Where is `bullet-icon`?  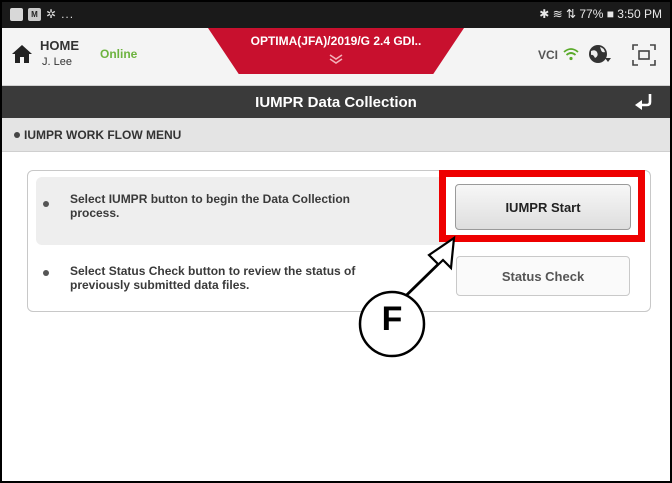
bullet-icon is located at coordinates (17, 135).